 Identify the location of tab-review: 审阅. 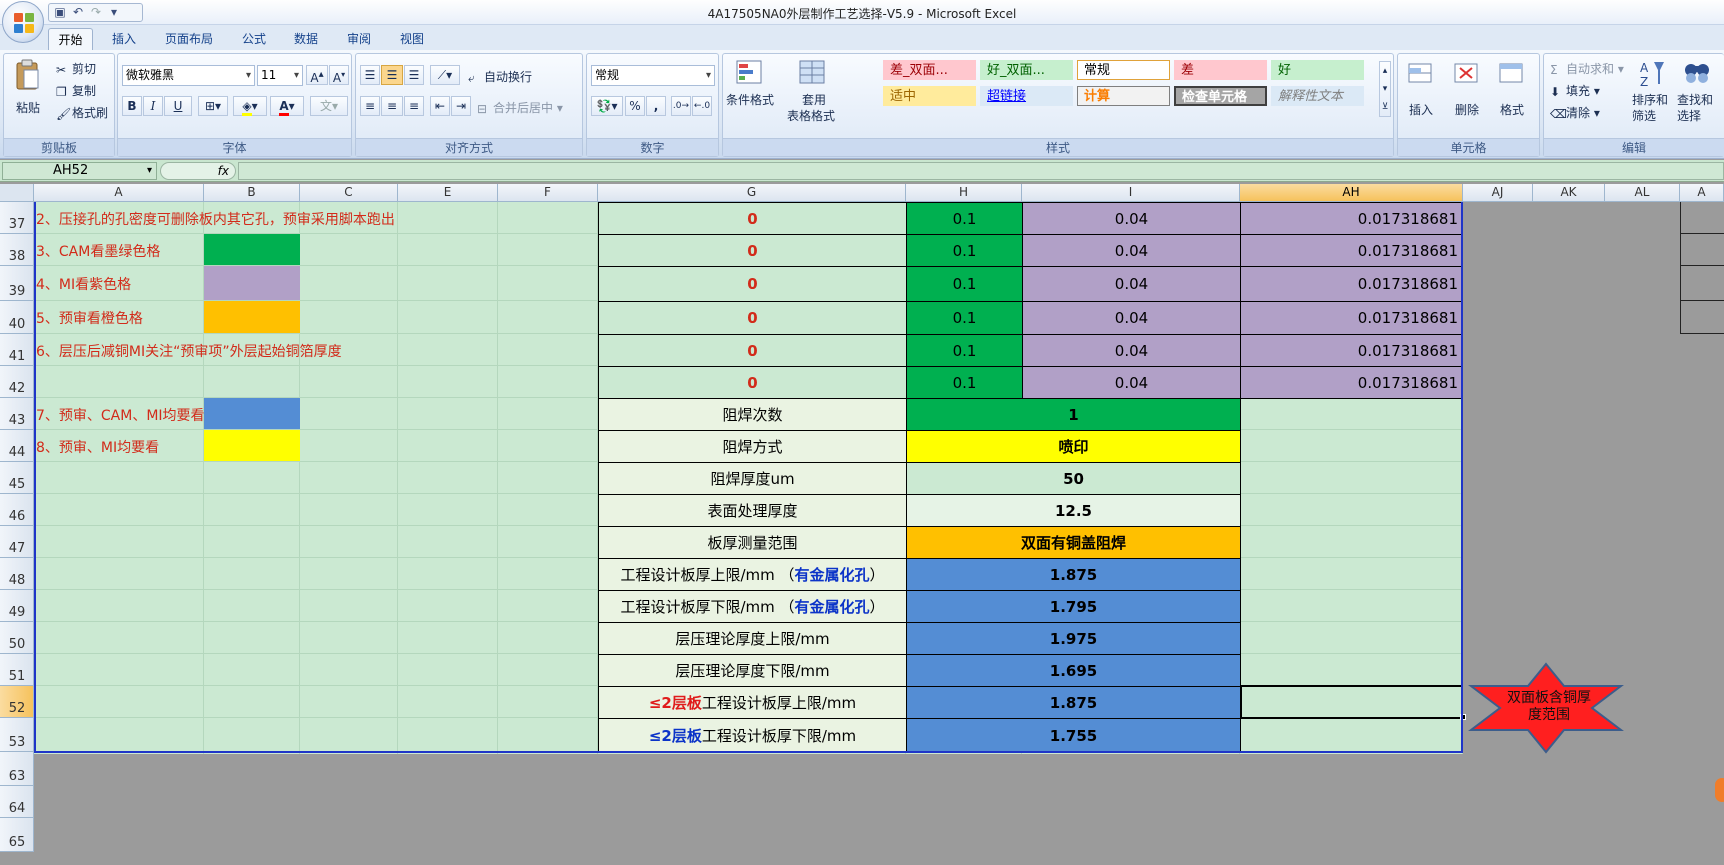
(359, 39).